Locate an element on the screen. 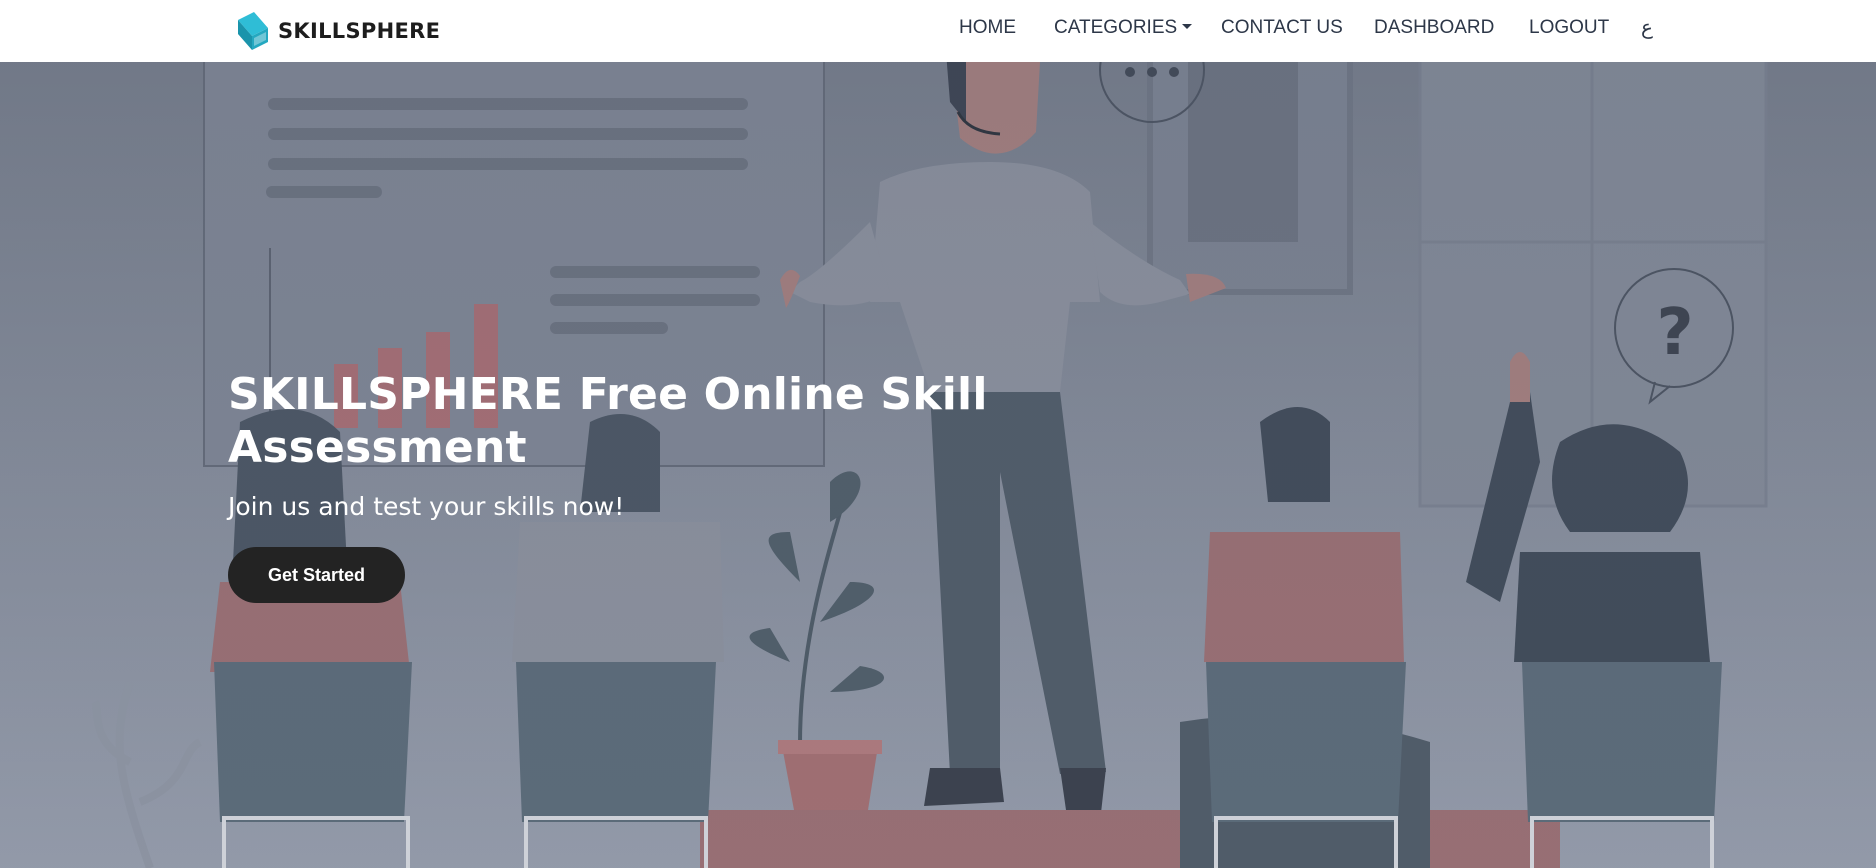 The image size is (1876, 868). caret-down-icon is located at coordinates (1187, 27).